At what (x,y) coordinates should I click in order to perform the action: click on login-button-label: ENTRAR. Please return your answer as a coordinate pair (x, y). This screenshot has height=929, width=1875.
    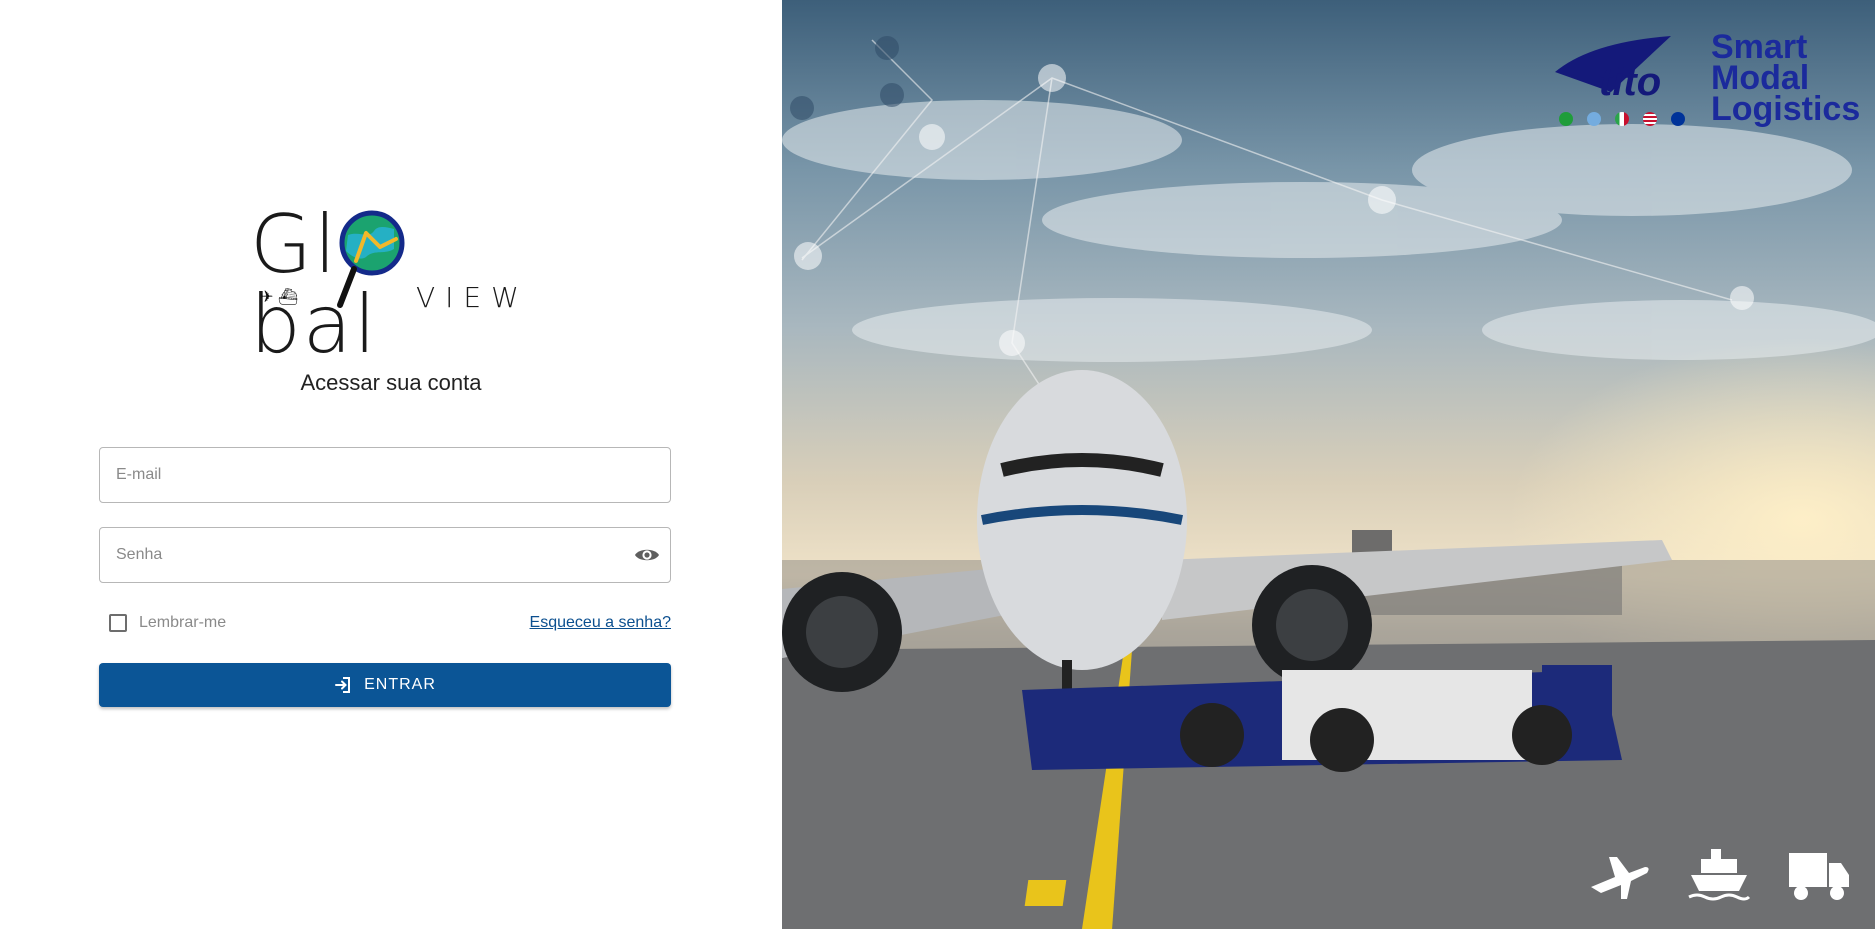
    Looking at the image, I should click on (400, 684).